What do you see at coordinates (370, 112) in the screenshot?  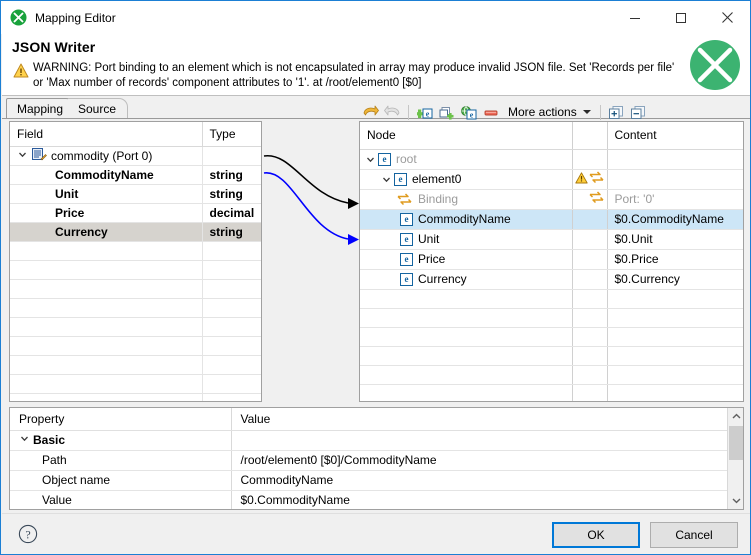 I see `undo-button` at bounding box center [370, 112].